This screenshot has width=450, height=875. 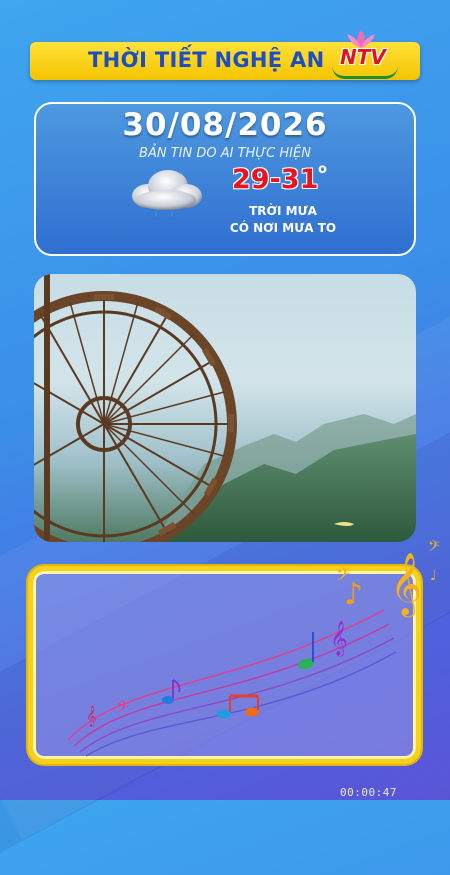 I want to click on degree-symbol: o, so click(x=322, y=169).